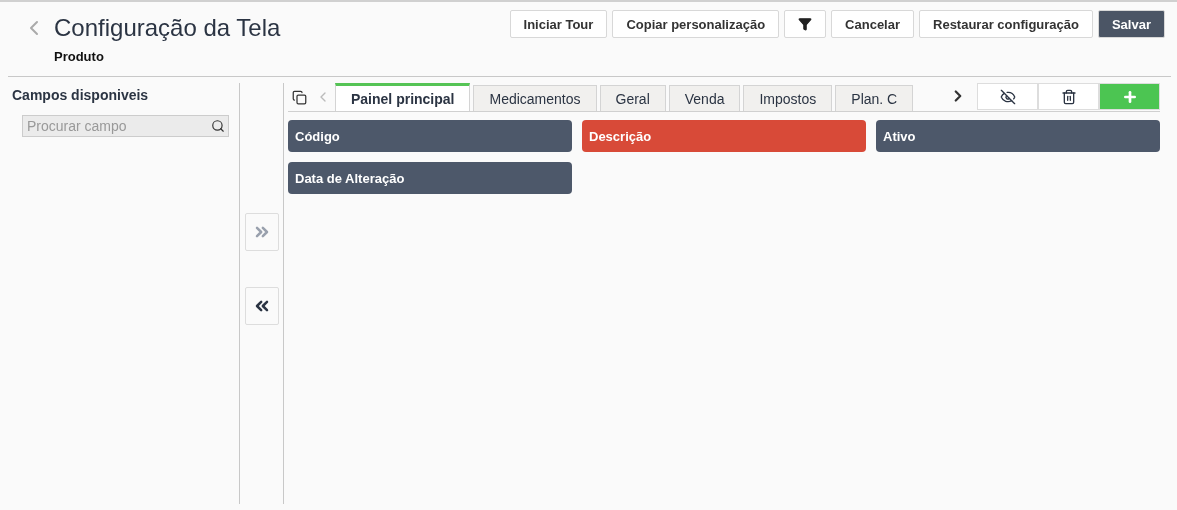  I want to click on filter-icon, so click(805, 24).